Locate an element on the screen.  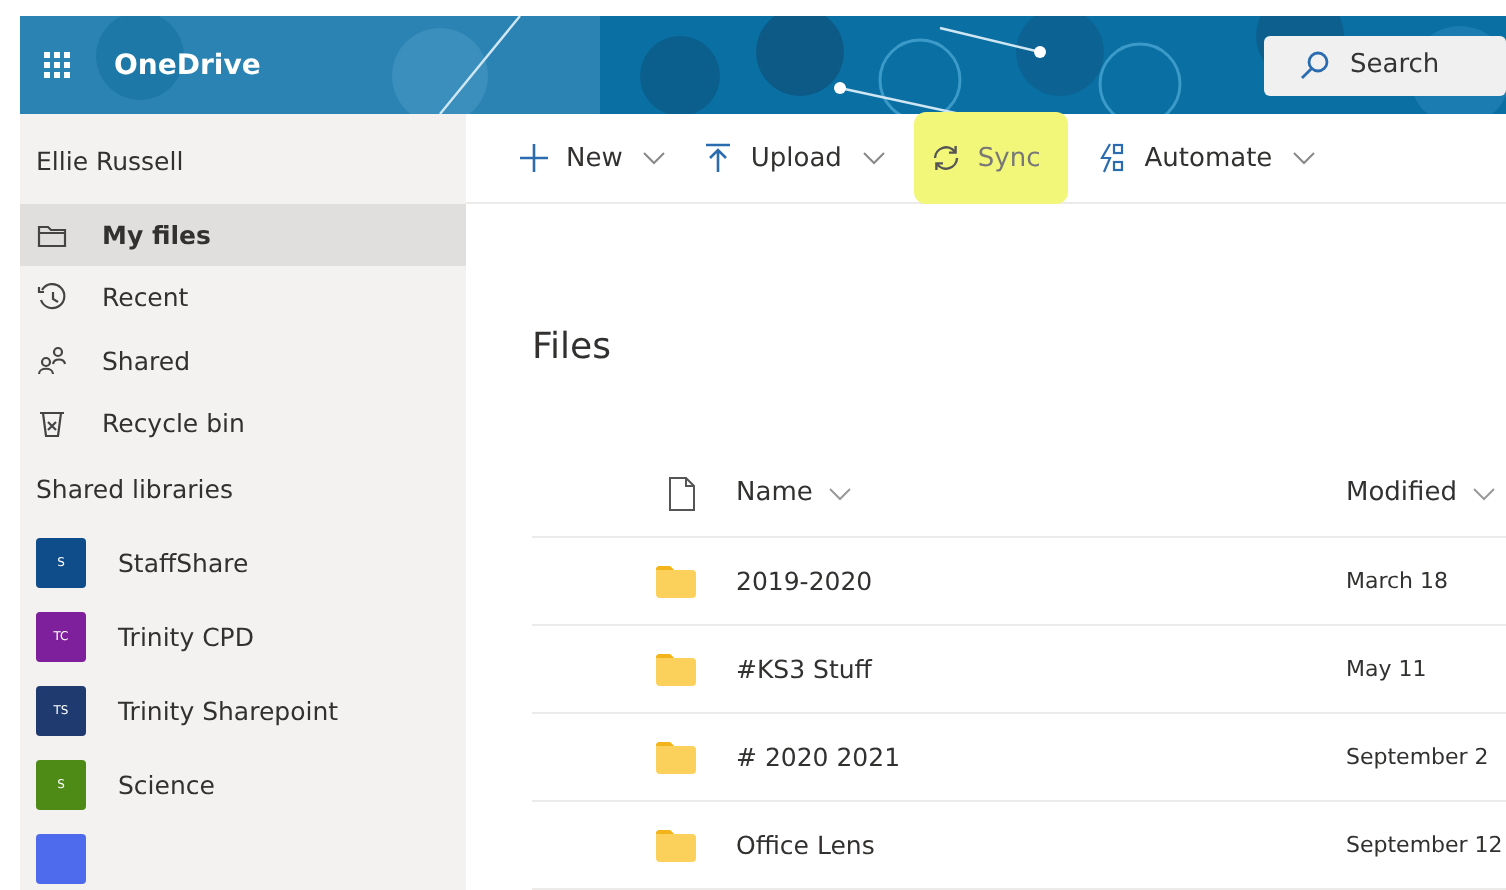
app-launcher-icon is located at coordinates (57, 65).